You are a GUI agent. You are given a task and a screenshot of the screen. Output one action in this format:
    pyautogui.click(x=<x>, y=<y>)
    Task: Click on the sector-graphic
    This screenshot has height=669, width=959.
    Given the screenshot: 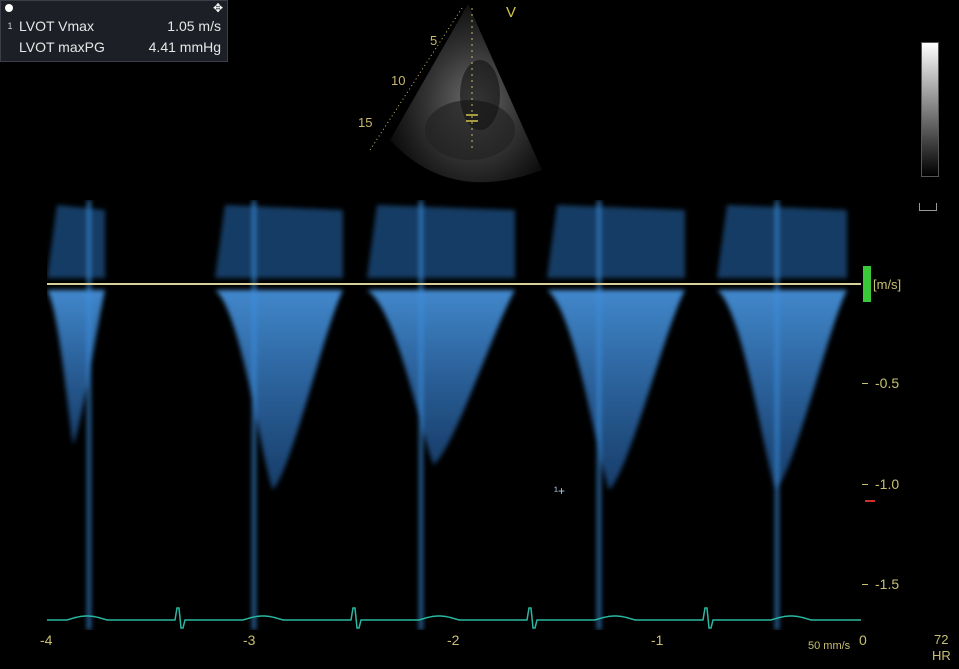 What is the action you would take?
    pyautogui.click(x=455, y=93)
    